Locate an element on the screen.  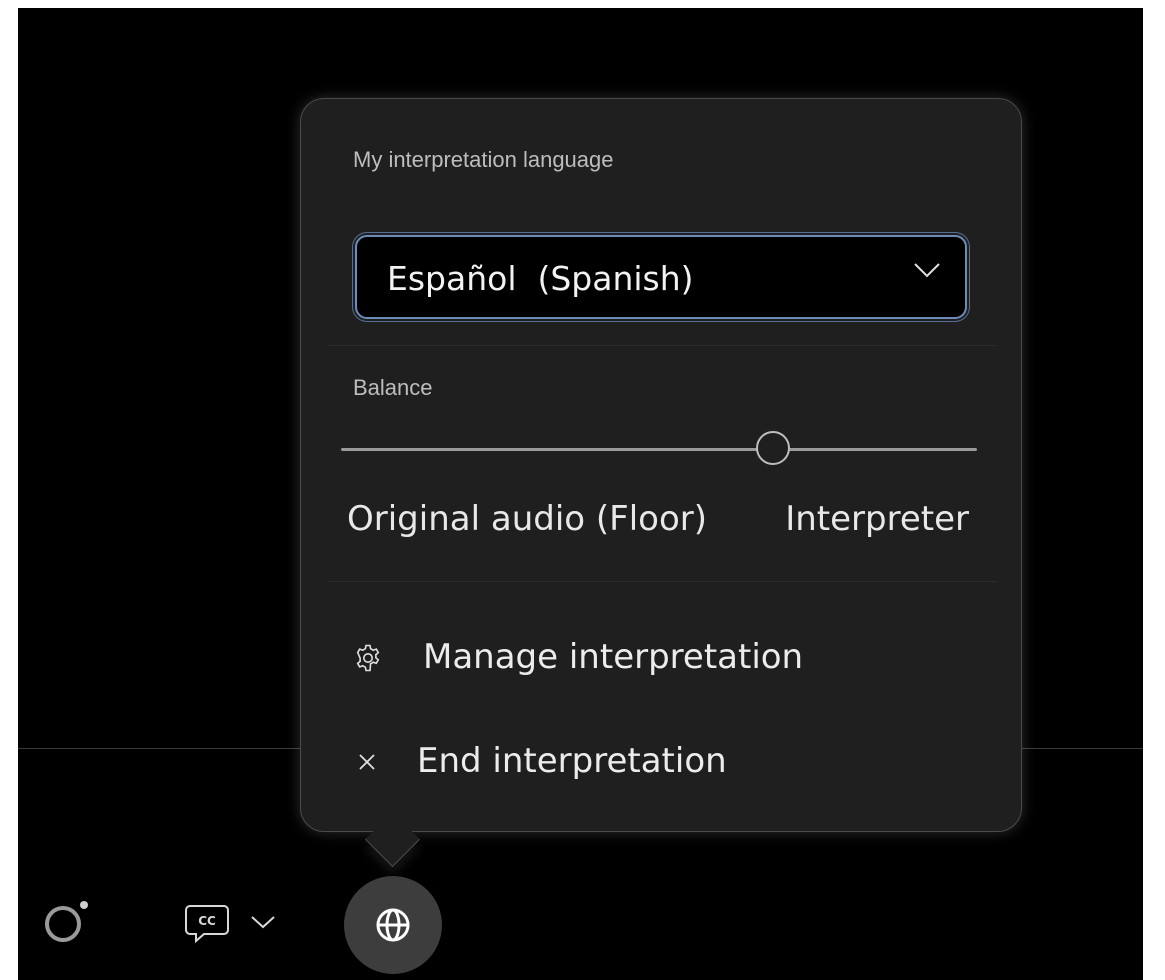
popover-pointer-cover is located at coordinates (393, 819).